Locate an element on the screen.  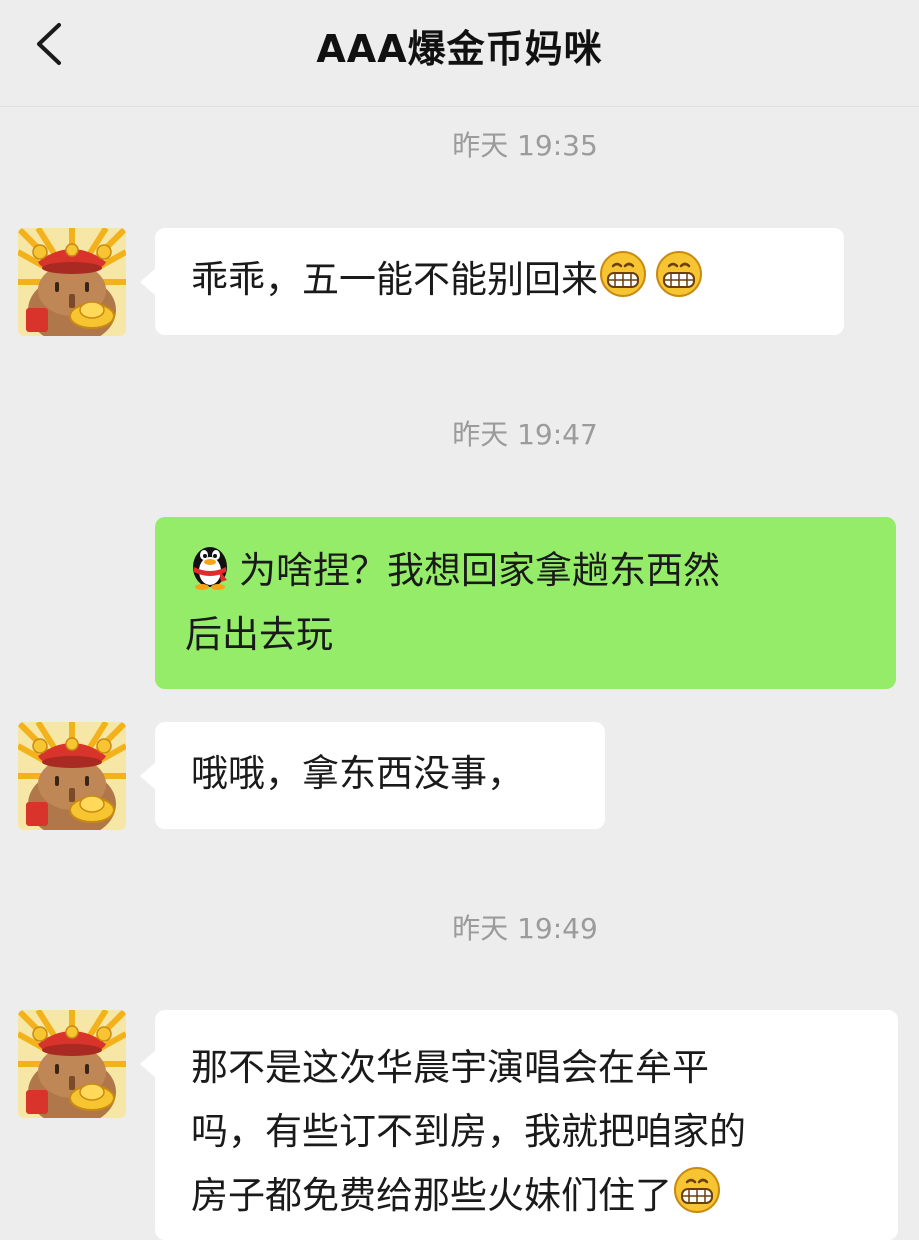
outgoing-message: 为啥捏？我想回家拿趟东西然 后出去玩 is located at coordinates (525, 603).